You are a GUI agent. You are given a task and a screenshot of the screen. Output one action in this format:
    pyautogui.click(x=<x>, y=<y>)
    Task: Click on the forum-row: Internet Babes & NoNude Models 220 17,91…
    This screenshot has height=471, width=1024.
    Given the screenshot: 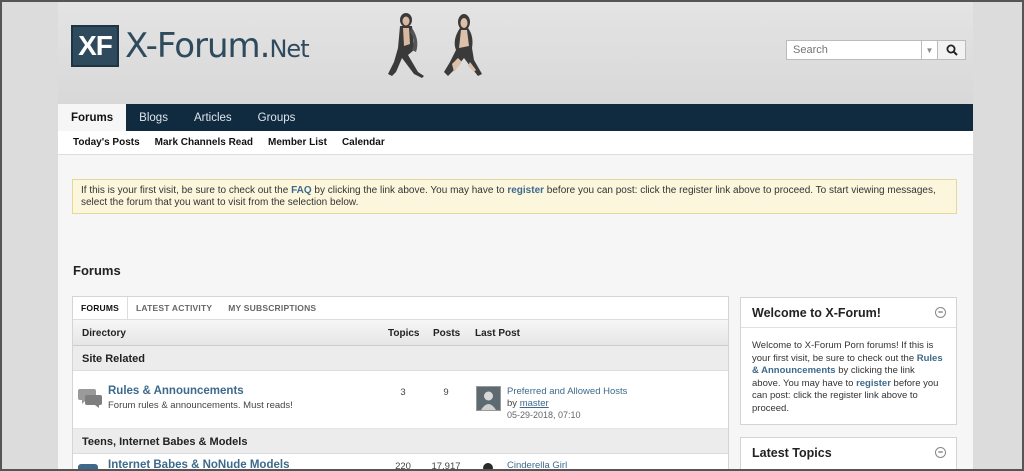 What is the action you would take?
    pyautogui.click(x=400, y=462)
    